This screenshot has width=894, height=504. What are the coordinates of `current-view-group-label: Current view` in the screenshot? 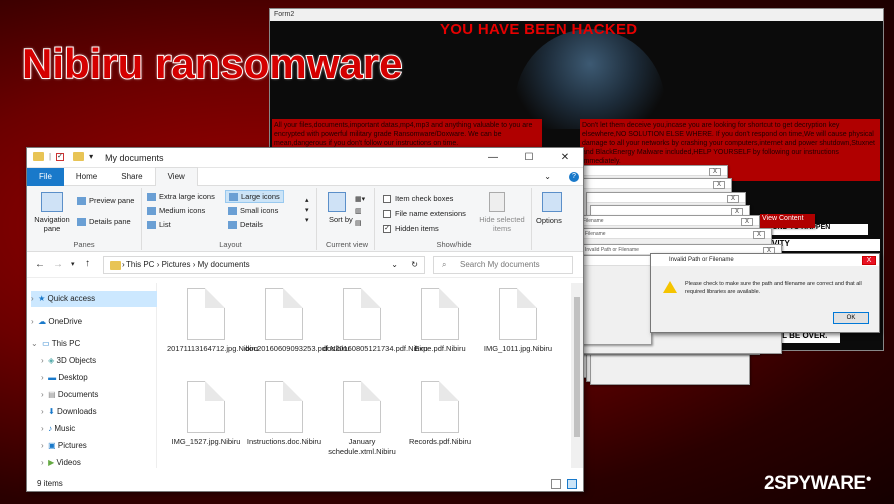 It's located at (347, 244).